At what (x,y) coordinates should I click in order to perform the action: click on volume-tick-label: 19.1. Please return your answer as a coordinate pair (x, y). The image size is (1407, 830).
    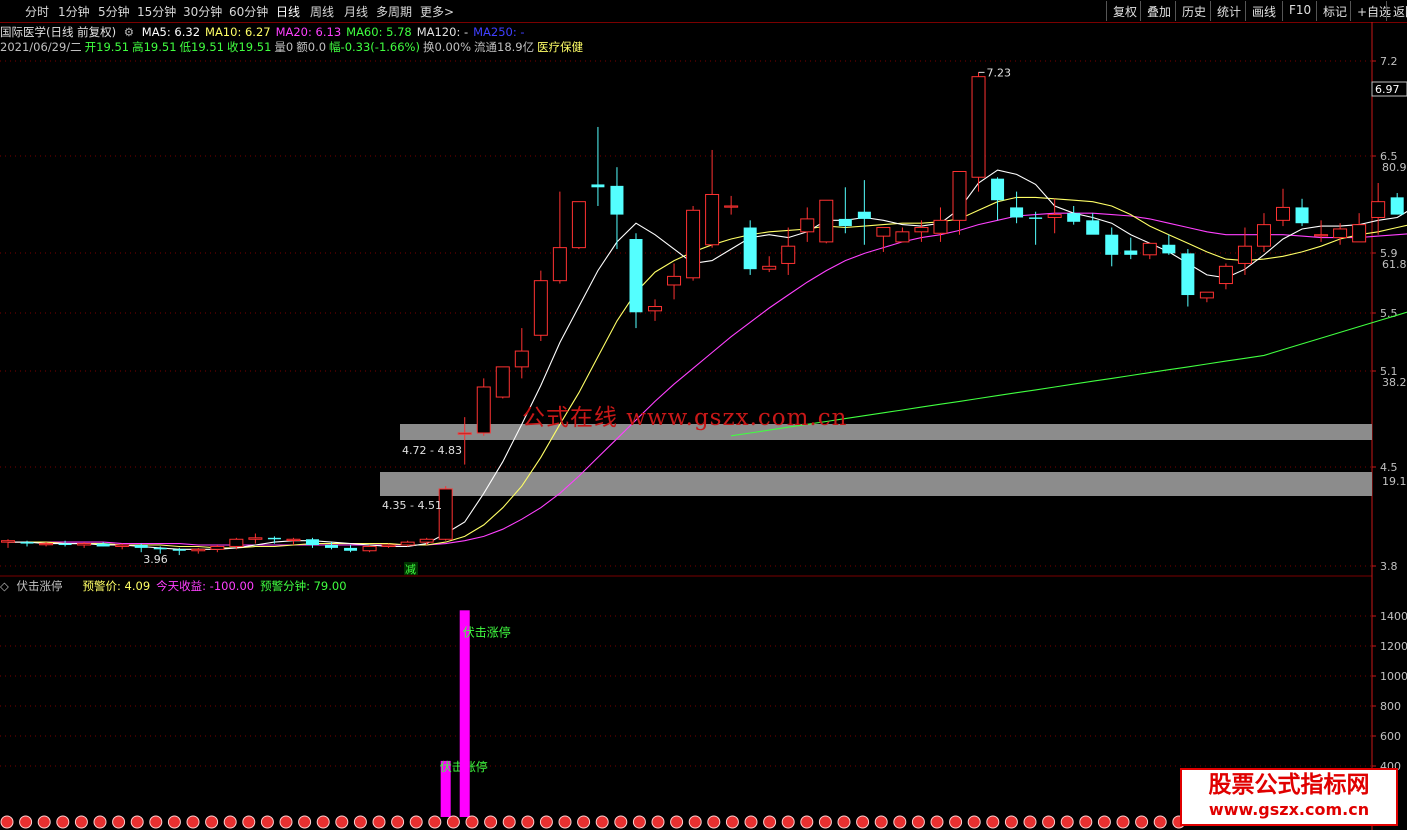
    Looking at the image, I should click on (1394, 481).